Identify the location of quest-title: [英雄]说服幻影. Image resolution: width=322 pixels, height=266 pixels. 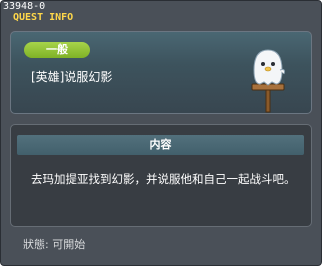
(72, 77).